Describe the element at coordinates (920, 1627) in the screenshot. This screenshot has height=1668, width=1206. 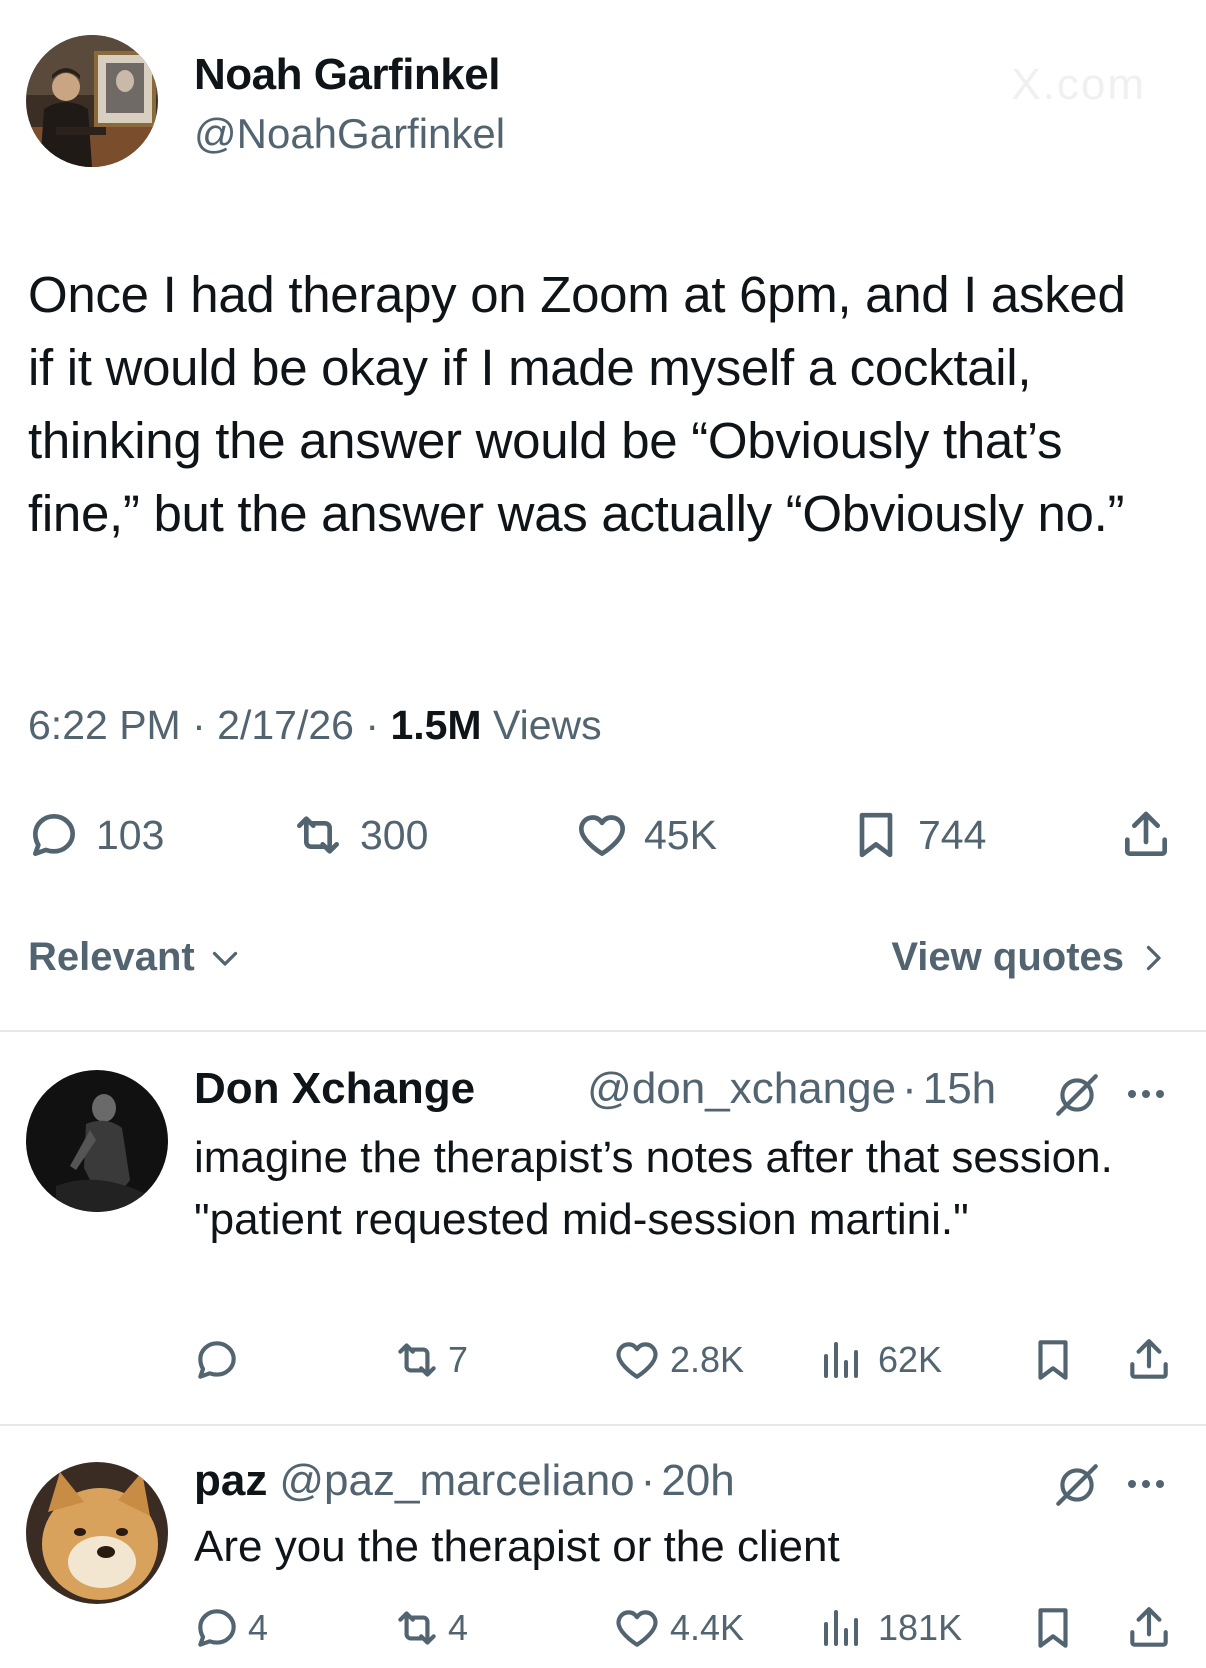
I see `views-count: 181K` at that location.